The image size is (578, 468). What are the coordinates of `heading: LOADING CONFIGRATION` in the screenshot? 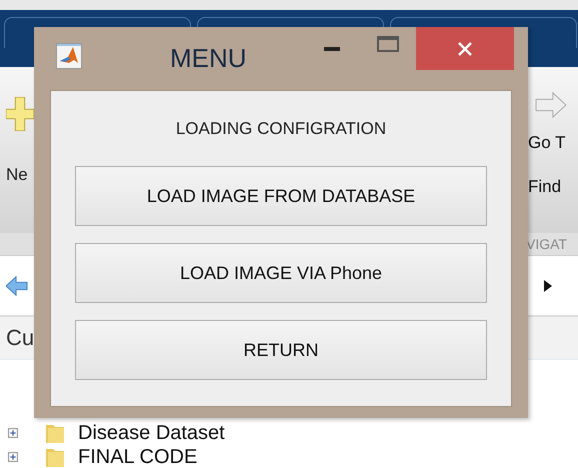 It's located at (281, 129).